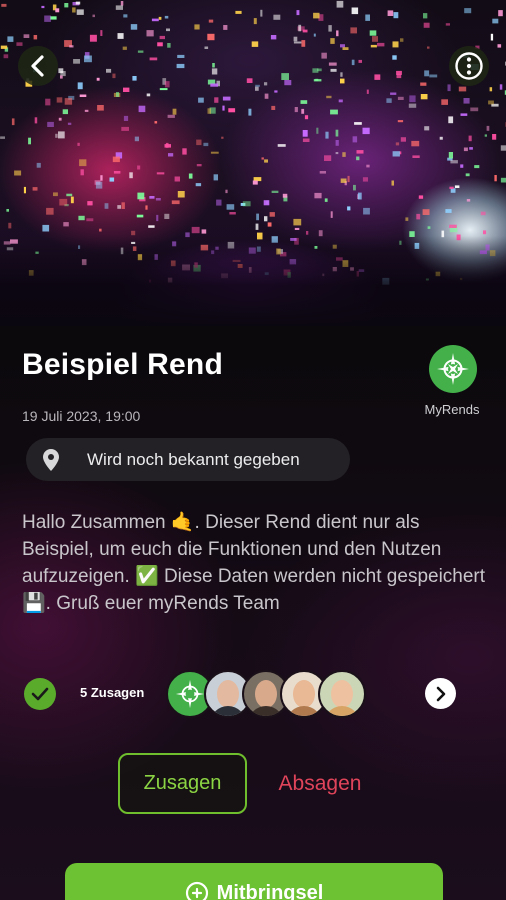 The image size is (506, 900). I want to click on attendee-count: 5 Zusagen, so click(112, 692).